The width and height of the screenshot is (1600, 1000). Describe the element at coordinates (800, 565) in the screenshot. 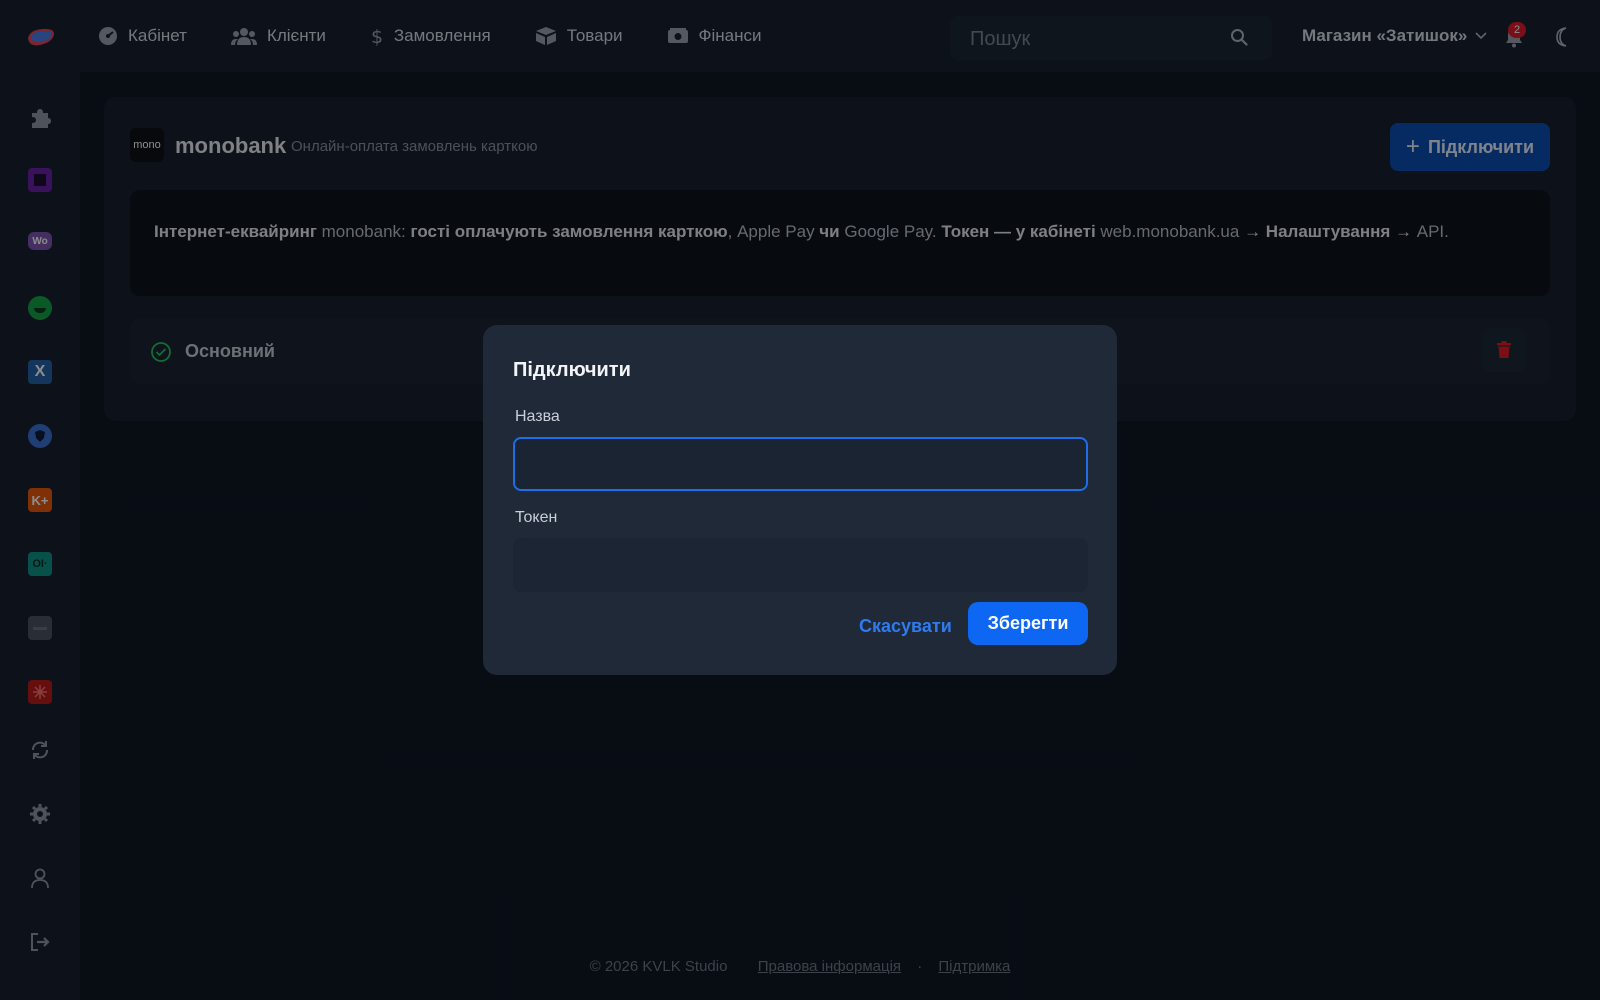

I see `token-input` at that location.